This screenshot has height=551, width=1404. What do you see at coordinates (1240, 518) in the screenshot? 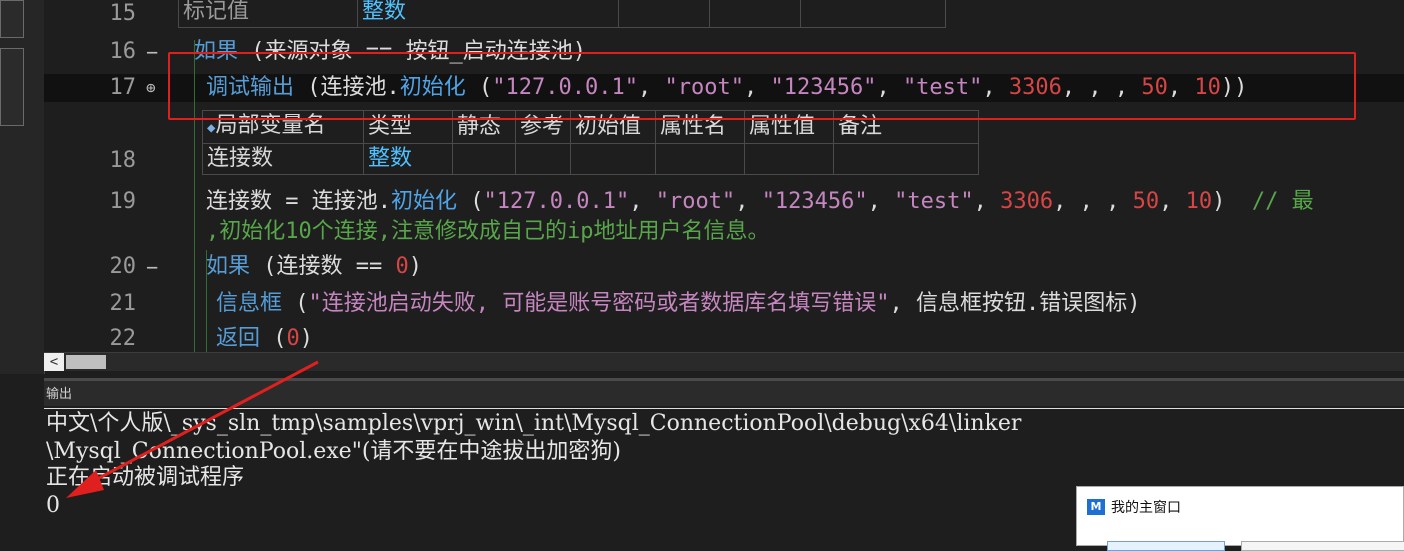
I see `main-window-popup: M 我的主窗口` at bounding box center [1240, 518].